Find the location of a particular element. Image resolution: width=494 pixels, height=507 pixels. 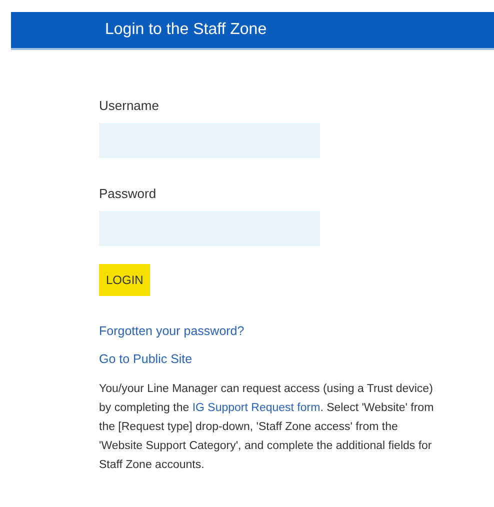

access-info-paragraph: You/your Line Manager can request access (using a Trust device) by completing the IG Support Request form. Select 'Website' from the [Request type] drop-down, 'Staff Zone access' from the 'Website Support Category', and complete the additional fields for Staff Zone accounts. is located at coordinates (267, 427).